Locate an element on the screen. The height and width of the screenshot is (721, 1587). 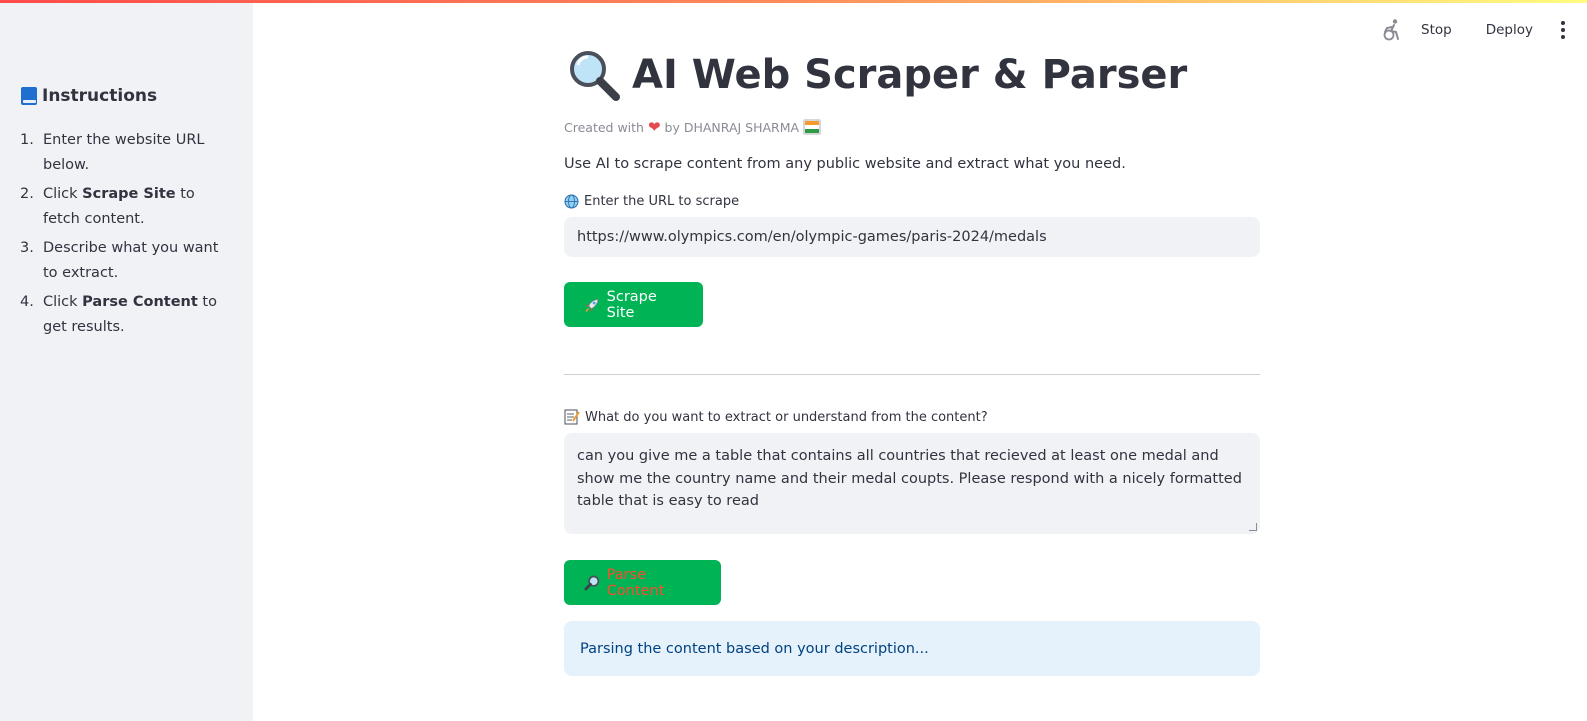
parse-content-button: Parse Content is located at coordinates (642, 582).